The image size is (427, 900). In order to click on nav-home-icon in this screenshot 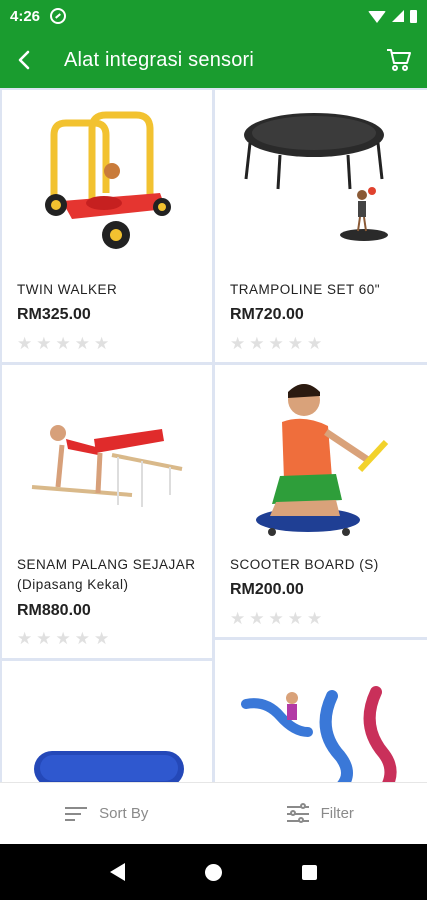, I will do `click(213, 872)`.